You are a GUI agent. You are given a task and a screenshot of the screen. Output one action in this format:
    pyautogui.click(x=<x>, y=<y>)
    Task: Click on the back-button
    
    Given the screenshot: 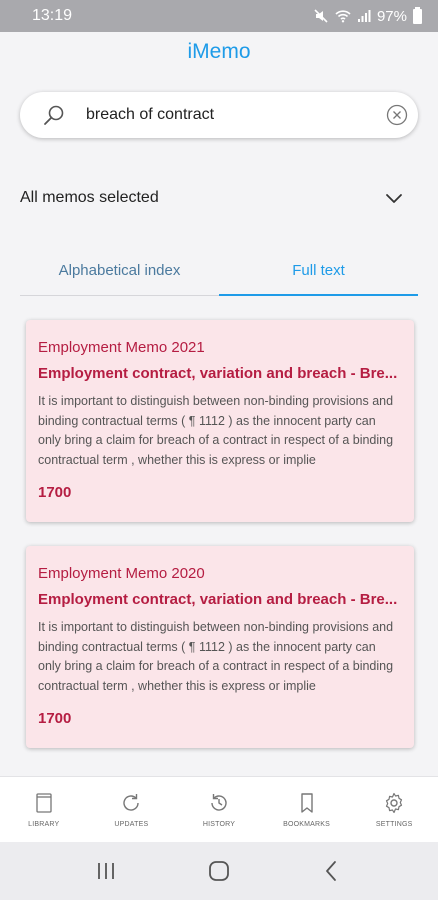 What is the action you would take?
    pyautogui.click(x=332, y=871)
    